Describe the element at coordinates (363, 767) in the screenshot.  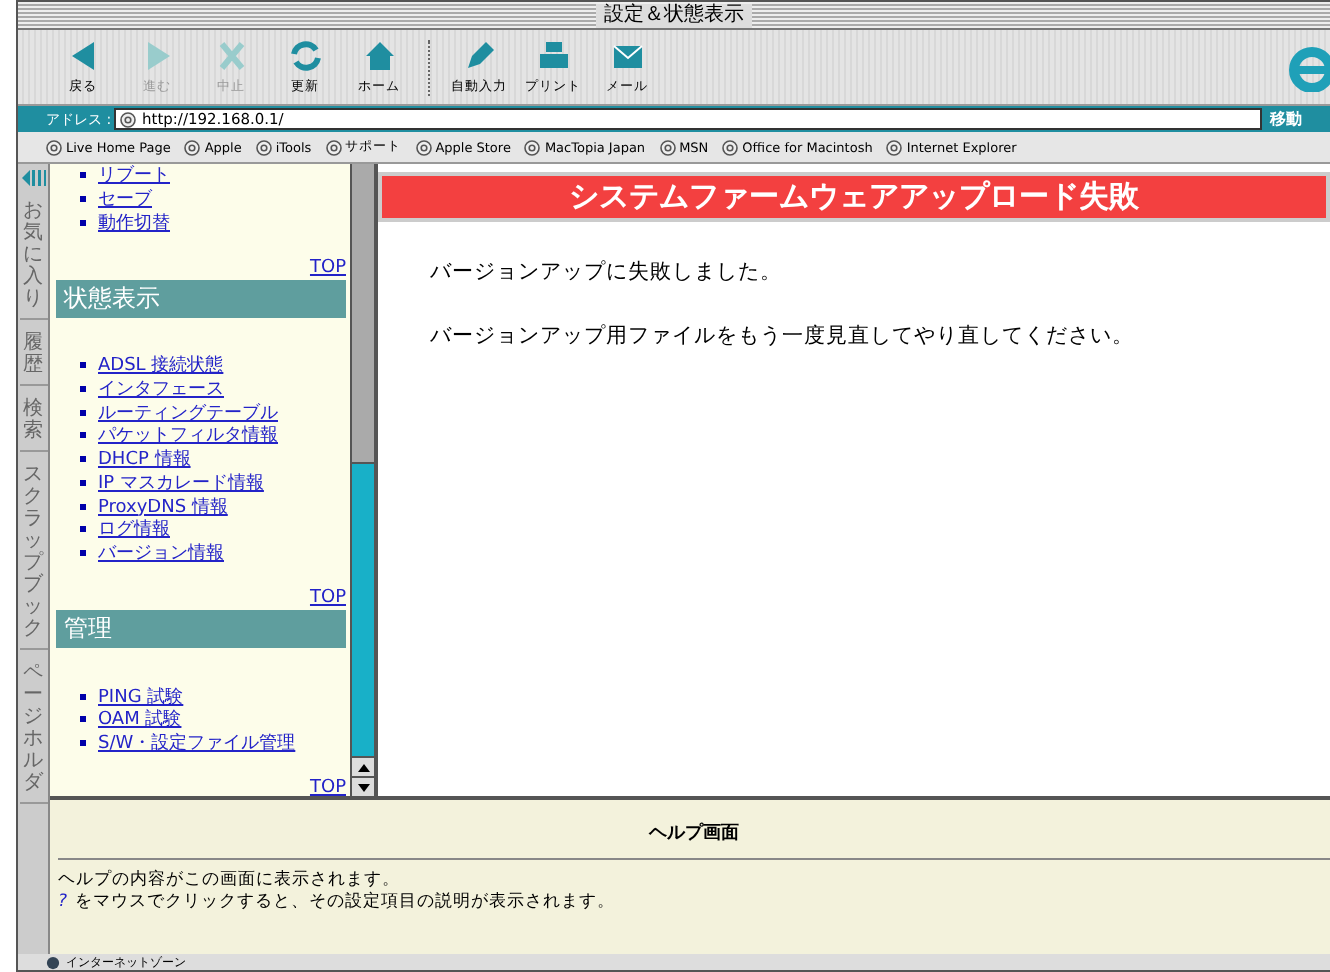
I see `up-arrow-icon` at that location.